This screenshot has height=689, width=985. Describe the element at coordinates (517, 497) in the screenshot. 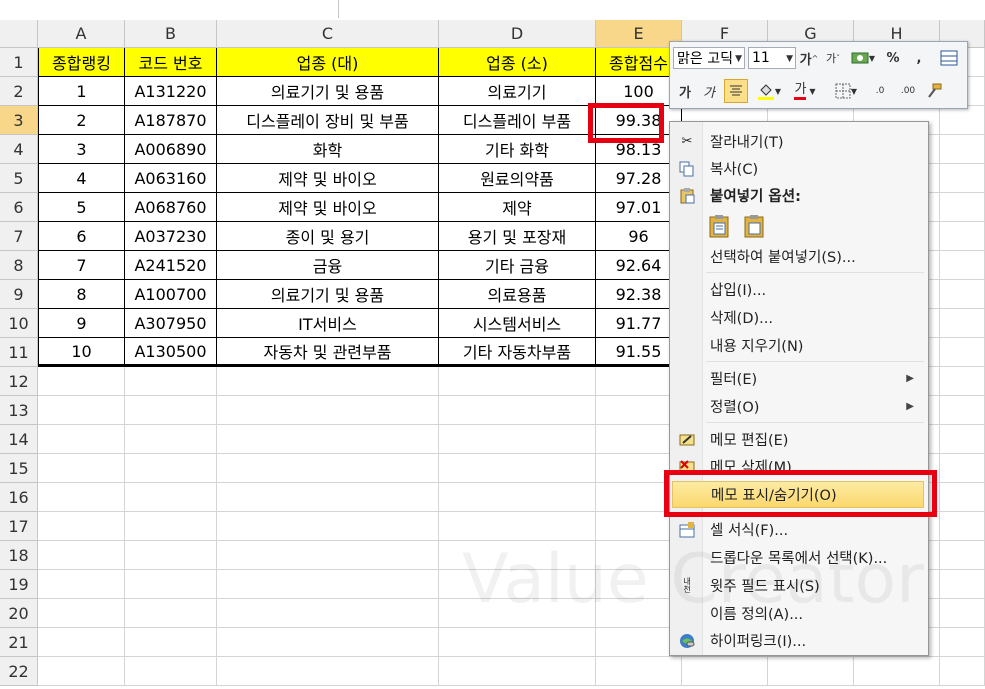

I see `cell-d16` at that location.